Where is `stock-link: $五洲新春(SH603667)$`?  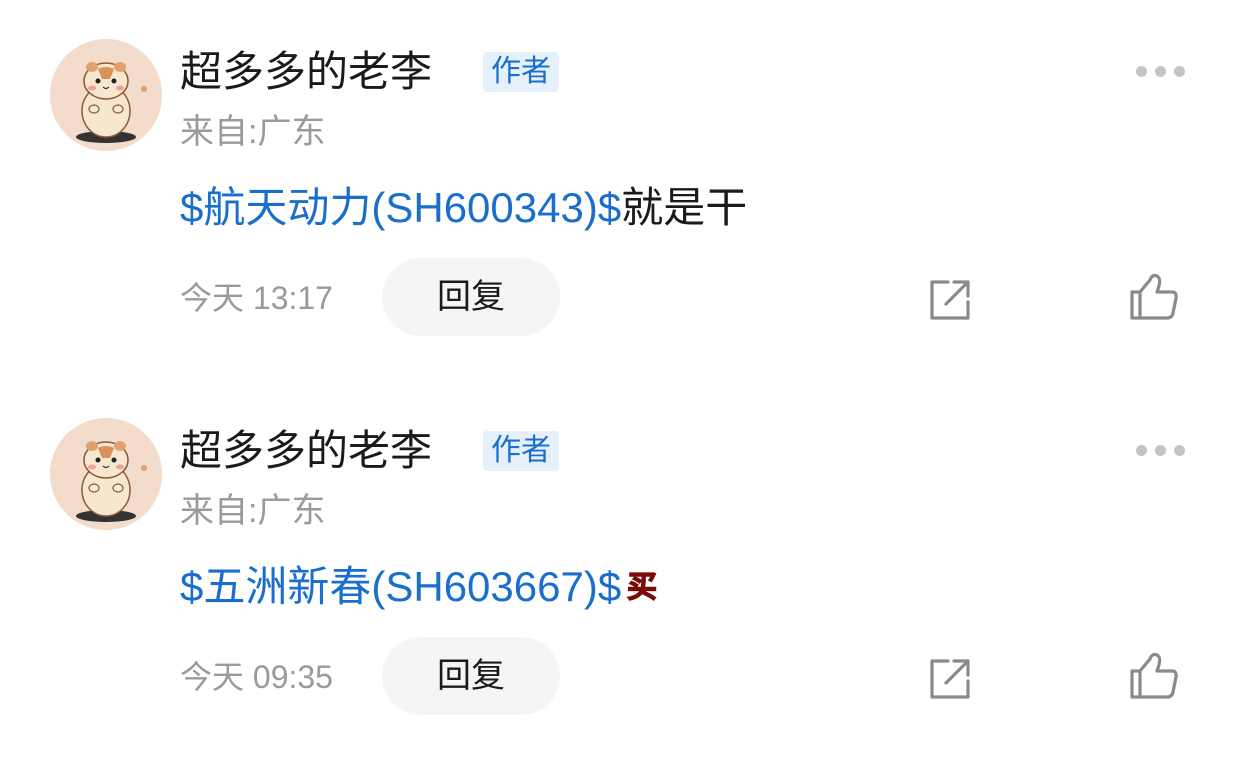 stock-link: $五洲新春(SH603667)$ is located at coordinates (400, 586).